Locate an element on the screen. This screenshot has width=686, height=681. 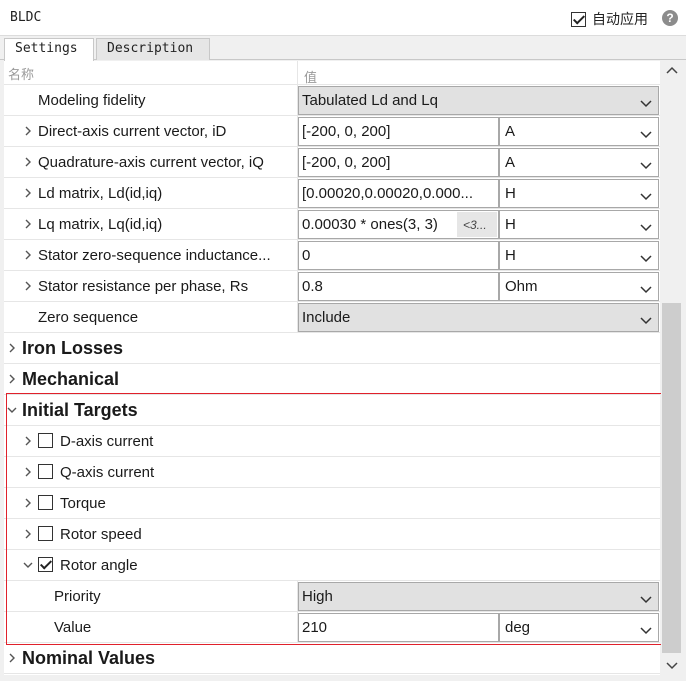
section-label: Nominal Values is located at coordinates (89, 657).